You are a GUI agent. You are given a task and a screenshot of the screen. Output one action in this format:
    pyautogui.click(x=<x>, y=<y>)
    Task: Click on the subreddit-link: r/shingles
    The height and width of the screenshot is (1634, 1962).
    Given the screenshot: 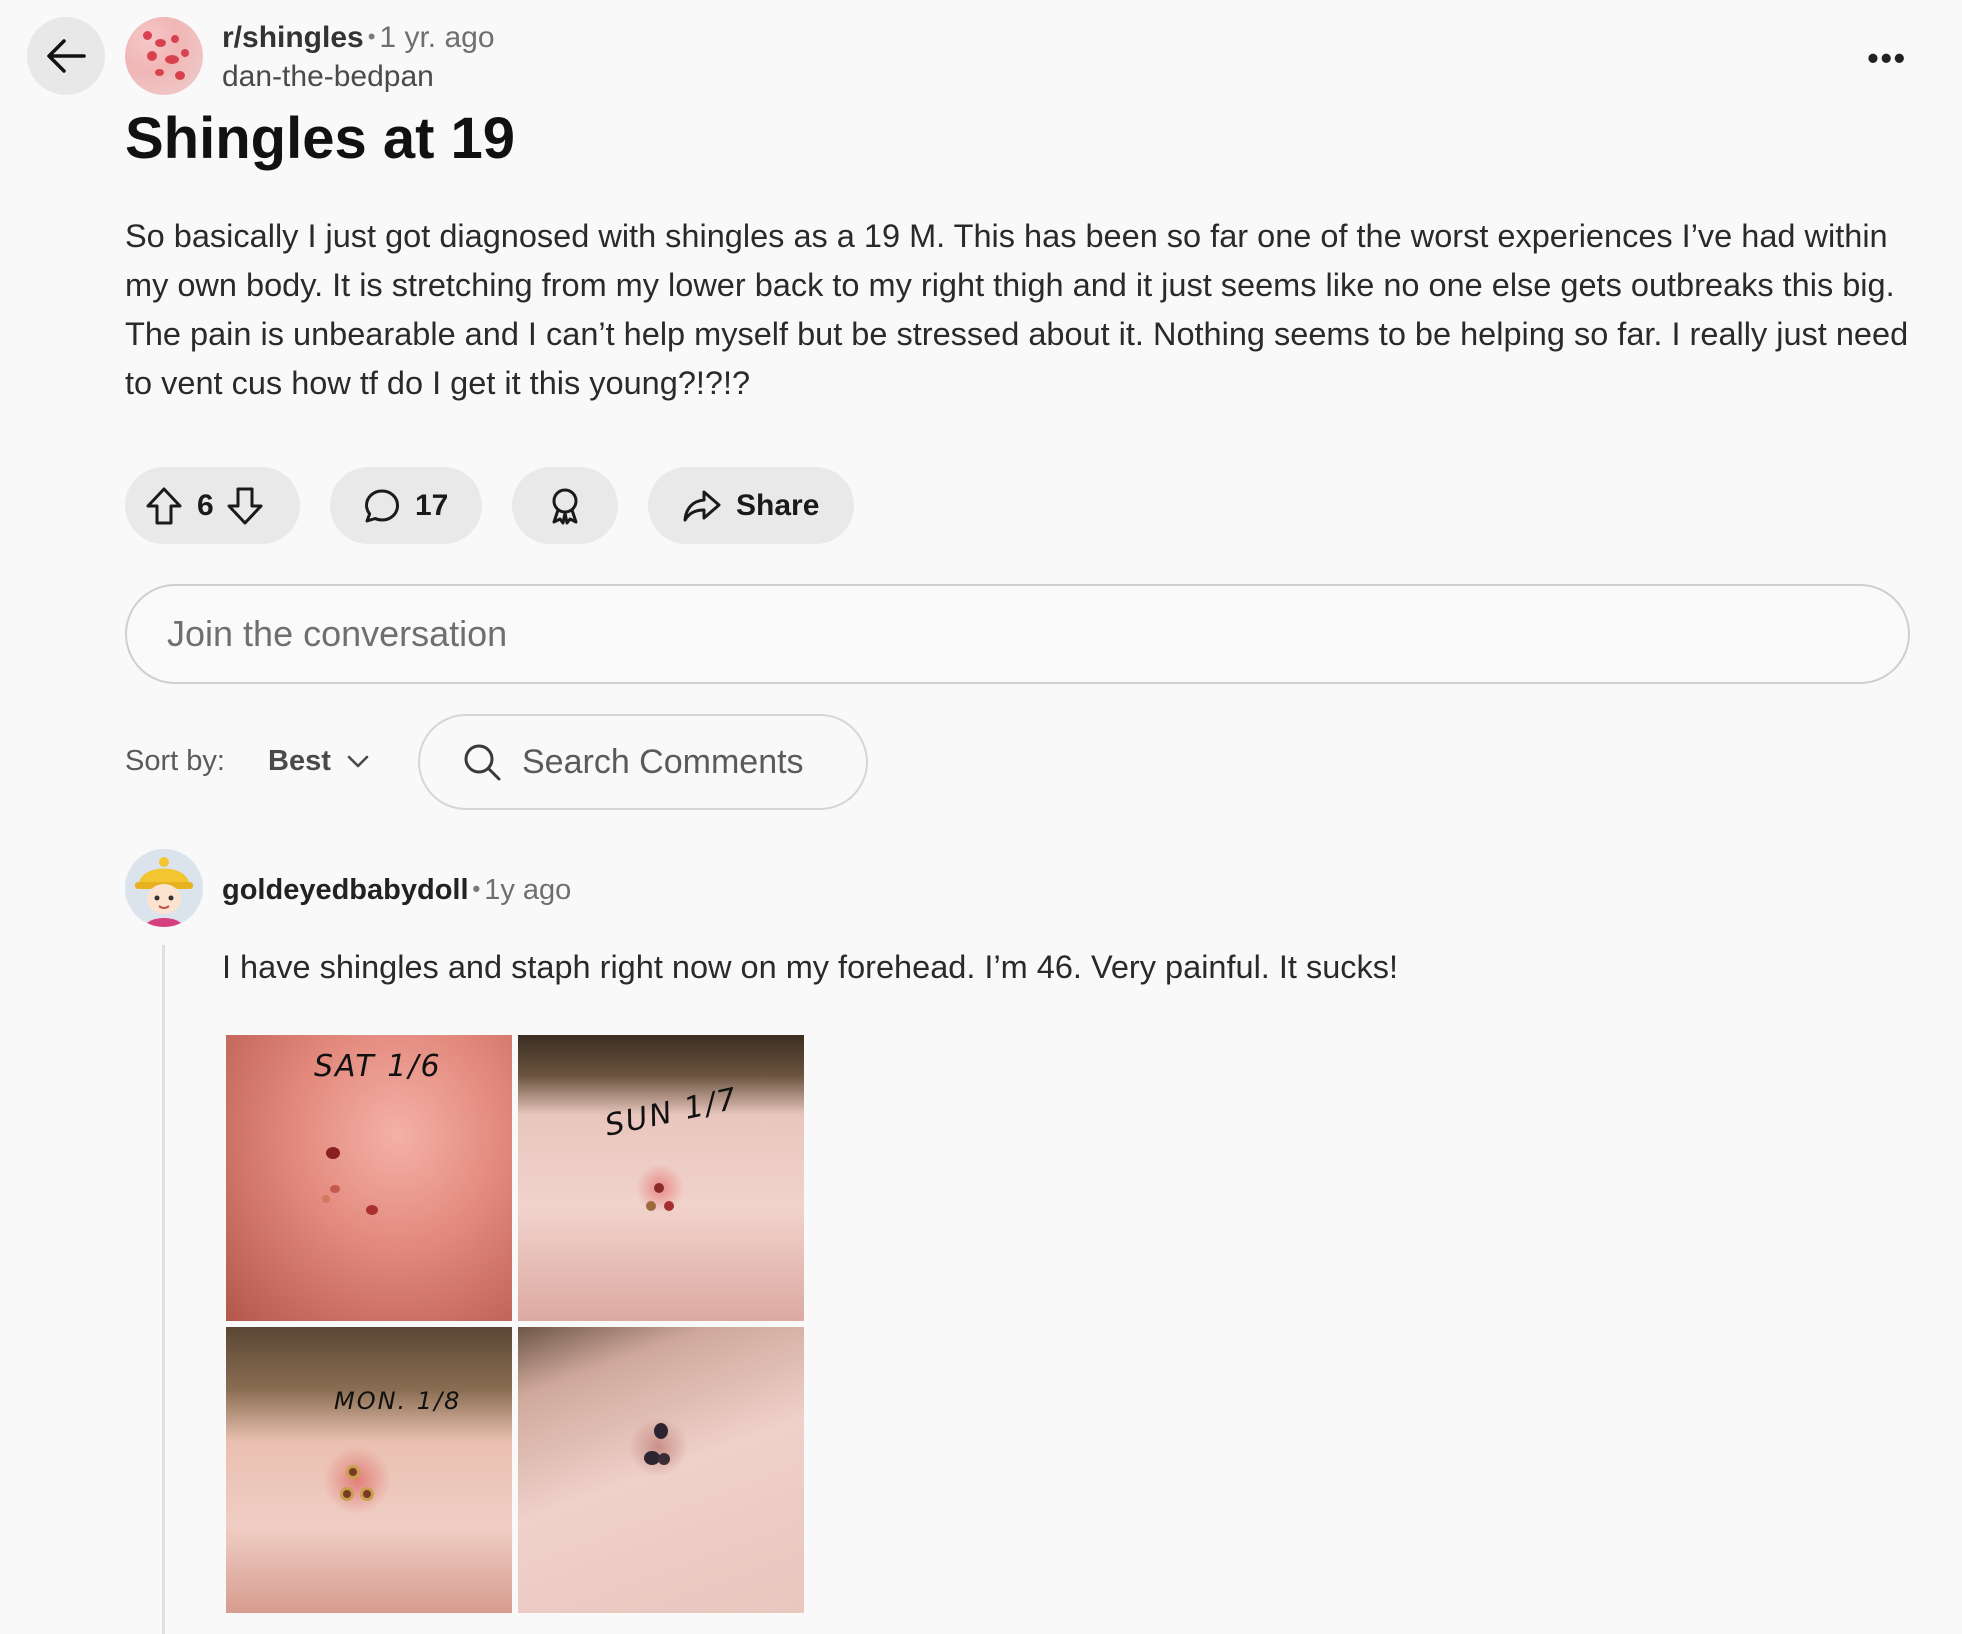 What is the action you would take?
    pyautogui.click(x=293, y=37)
    